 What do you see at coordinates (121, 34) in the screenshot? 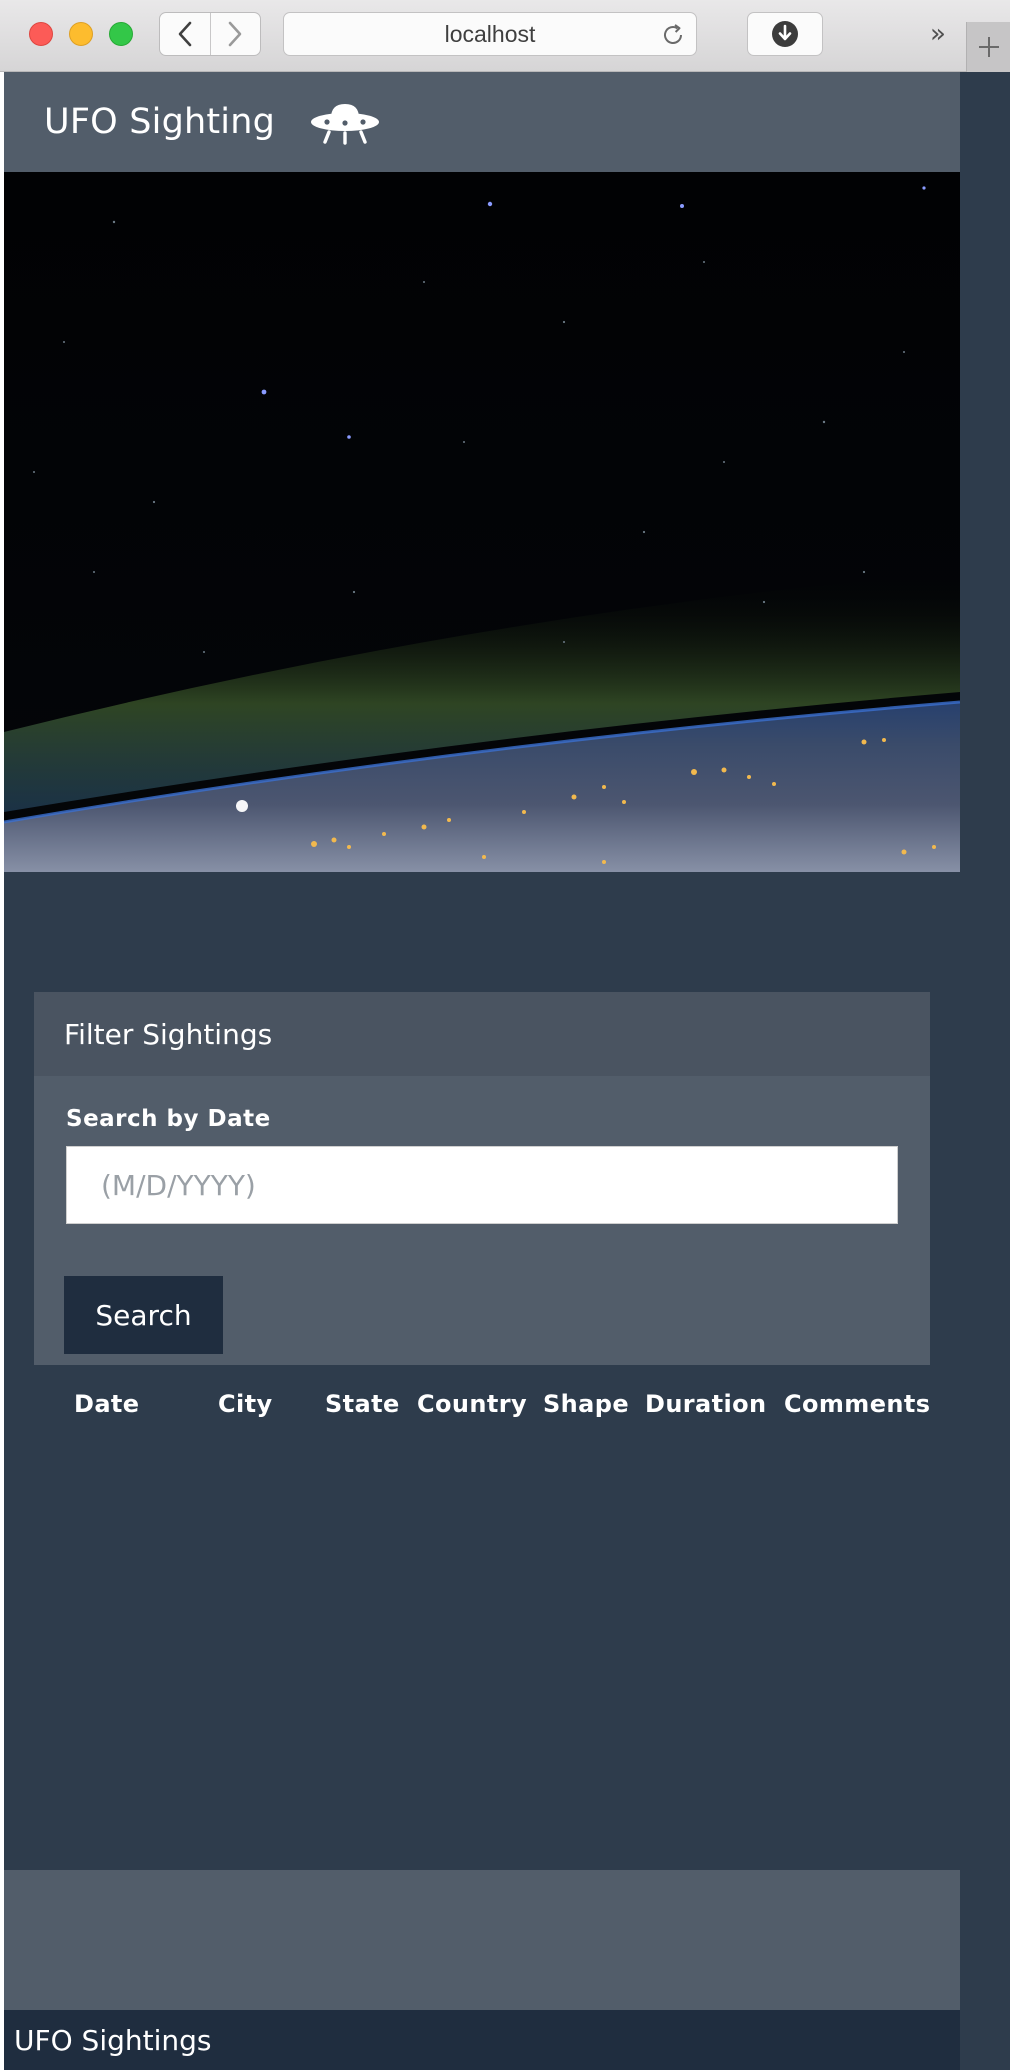
I see `zoom-window-button` at bounding box center [121, 34].